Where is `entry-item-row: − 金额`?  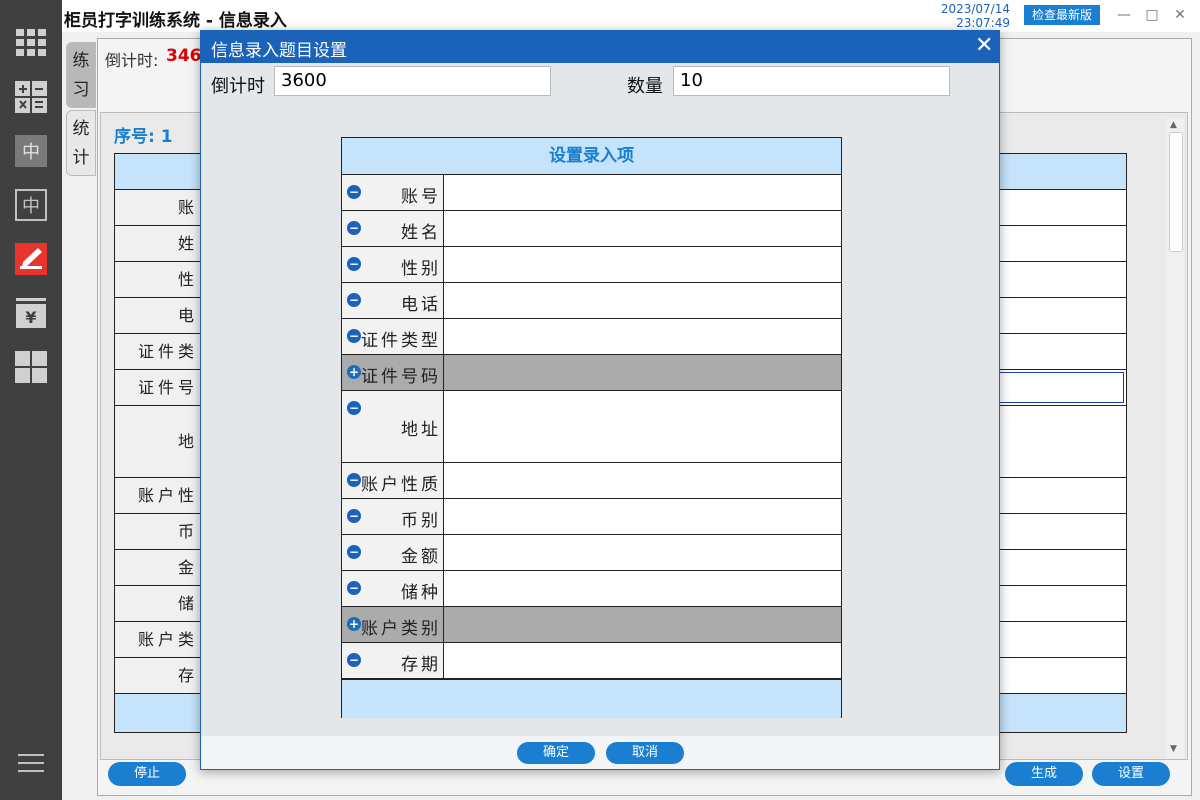
entry-item-row: − 金额 is located at coordinates (591, 553).